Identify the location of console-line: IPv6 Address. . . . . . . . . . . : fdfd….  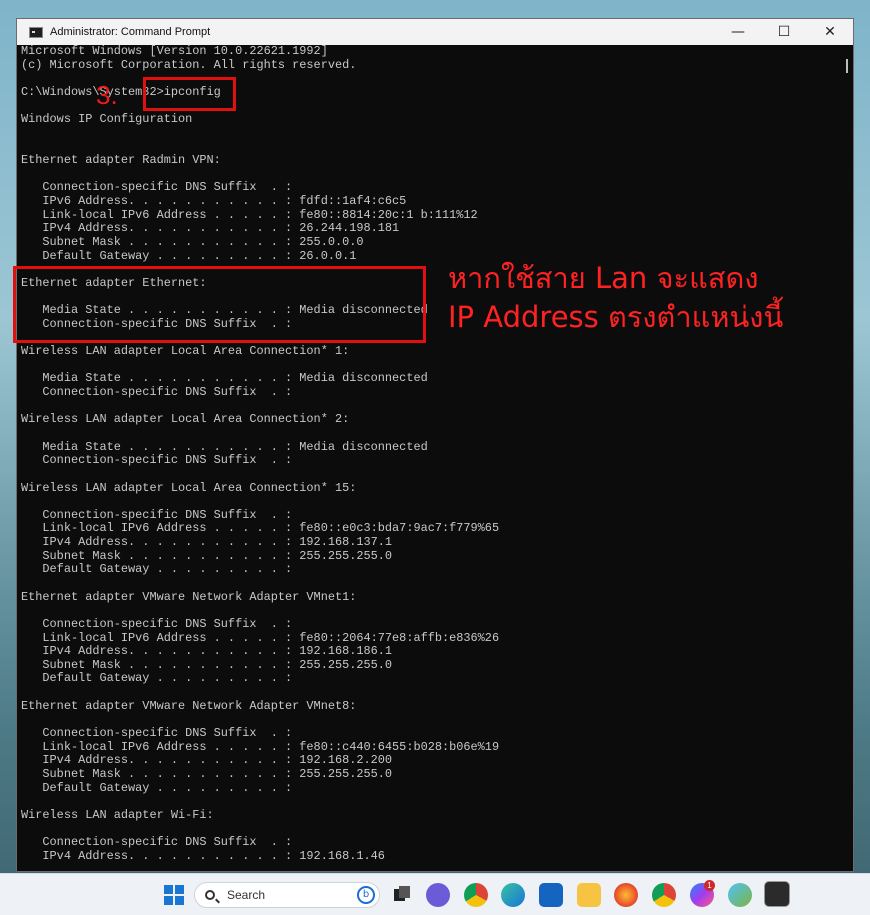
(214, 201).